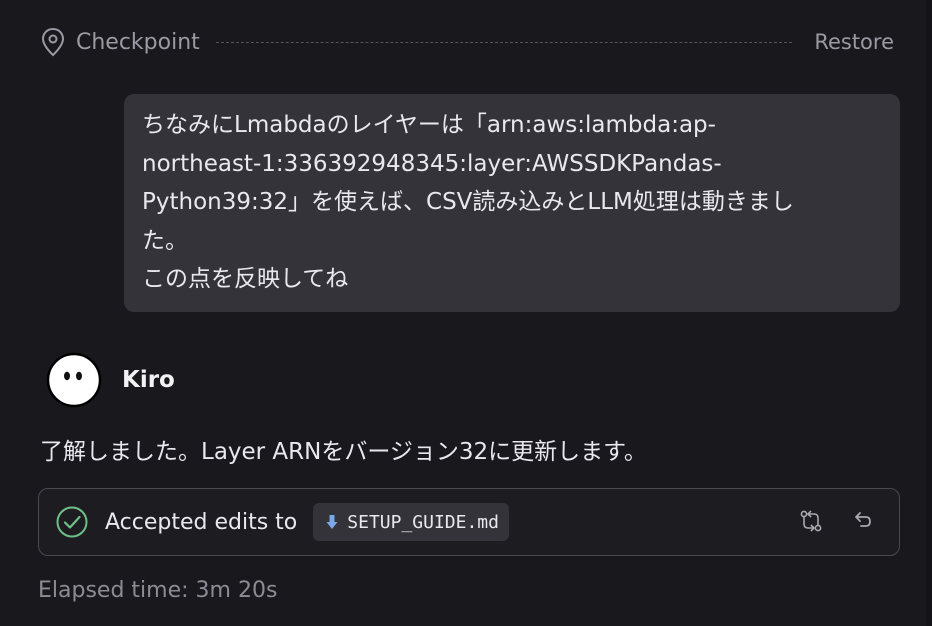 Image resolution: width=932 pixels, height=626 pixels. I want to click on restore-button: Restore, so click(854, 42).